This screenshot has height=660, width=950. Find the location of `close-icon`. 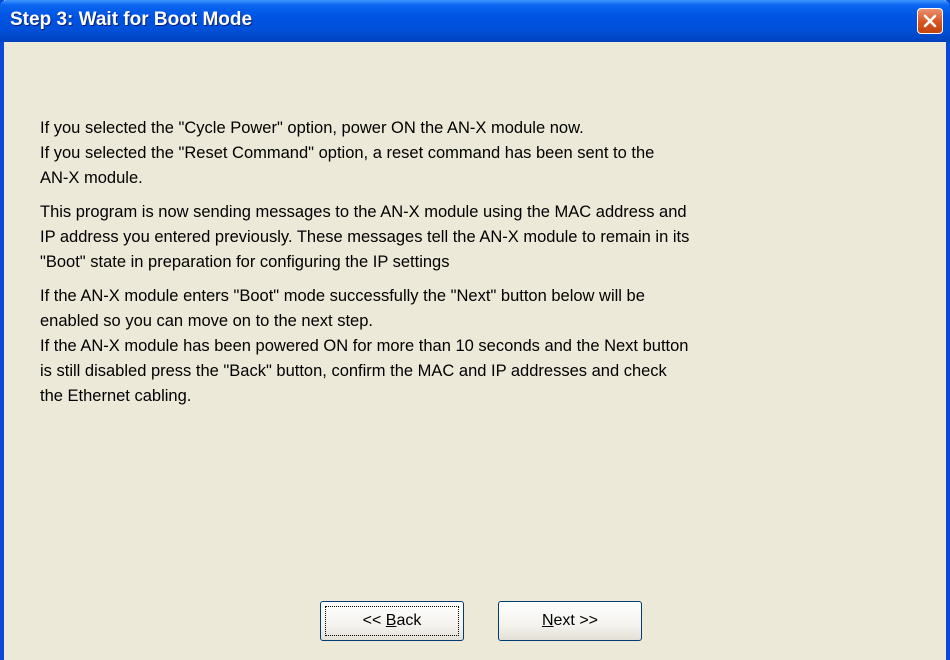

close-icon is located at coordinates (930, 21).